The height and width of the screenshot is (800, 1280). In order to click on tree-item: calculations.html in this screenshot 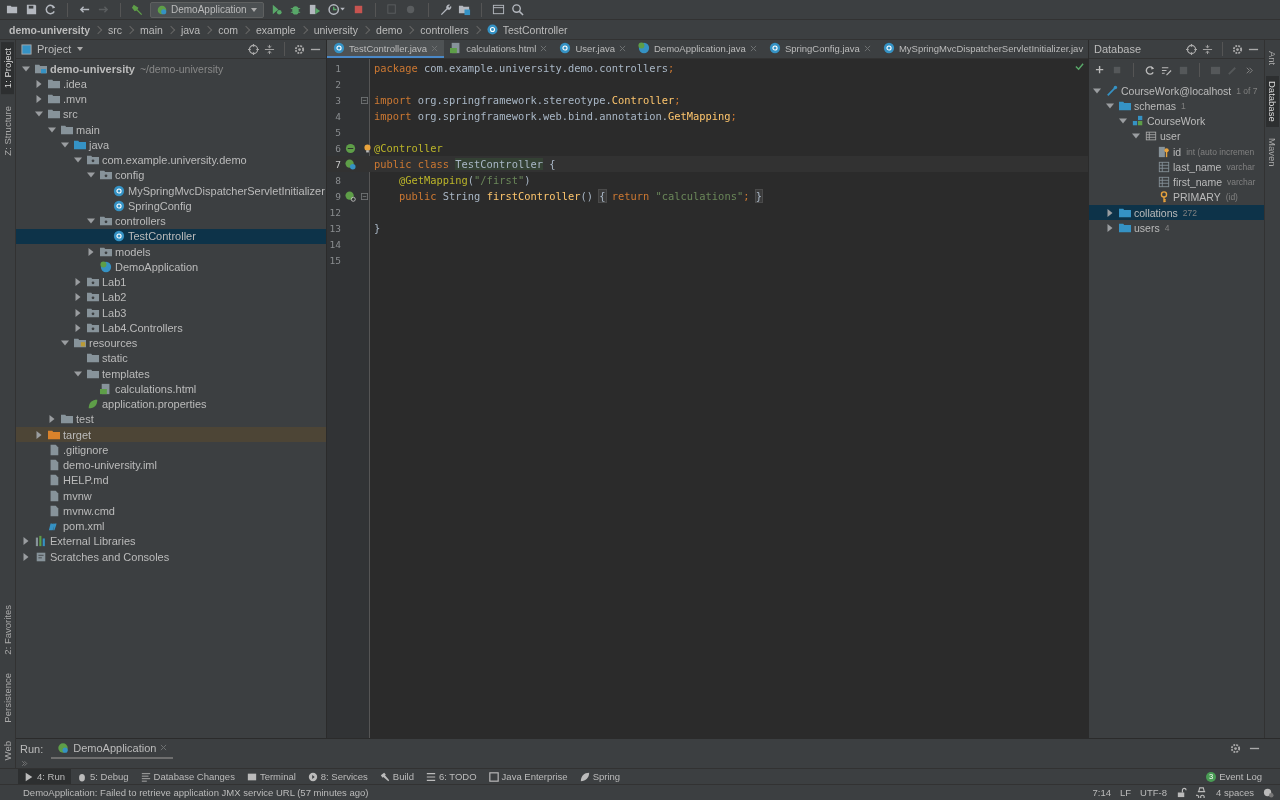, I will do `click(171, 389)`.